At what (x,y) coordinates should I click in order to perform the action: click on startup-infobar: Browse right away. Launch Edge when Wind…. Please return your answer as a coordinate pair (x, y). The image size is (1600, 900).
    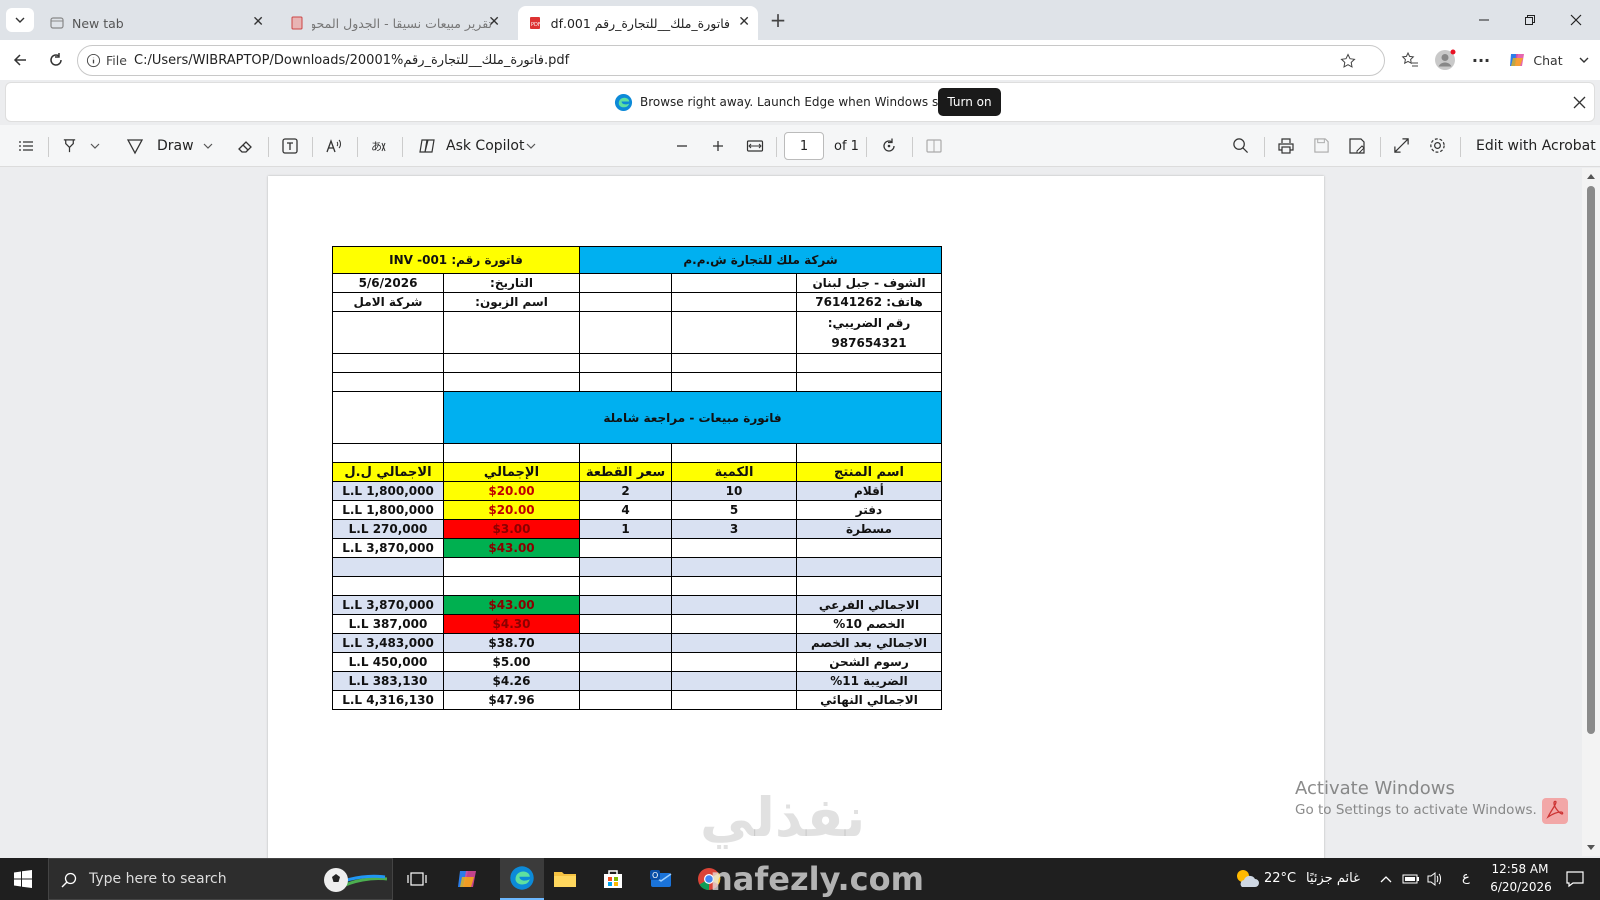
    Looking at the image, I should click on (800, 102).